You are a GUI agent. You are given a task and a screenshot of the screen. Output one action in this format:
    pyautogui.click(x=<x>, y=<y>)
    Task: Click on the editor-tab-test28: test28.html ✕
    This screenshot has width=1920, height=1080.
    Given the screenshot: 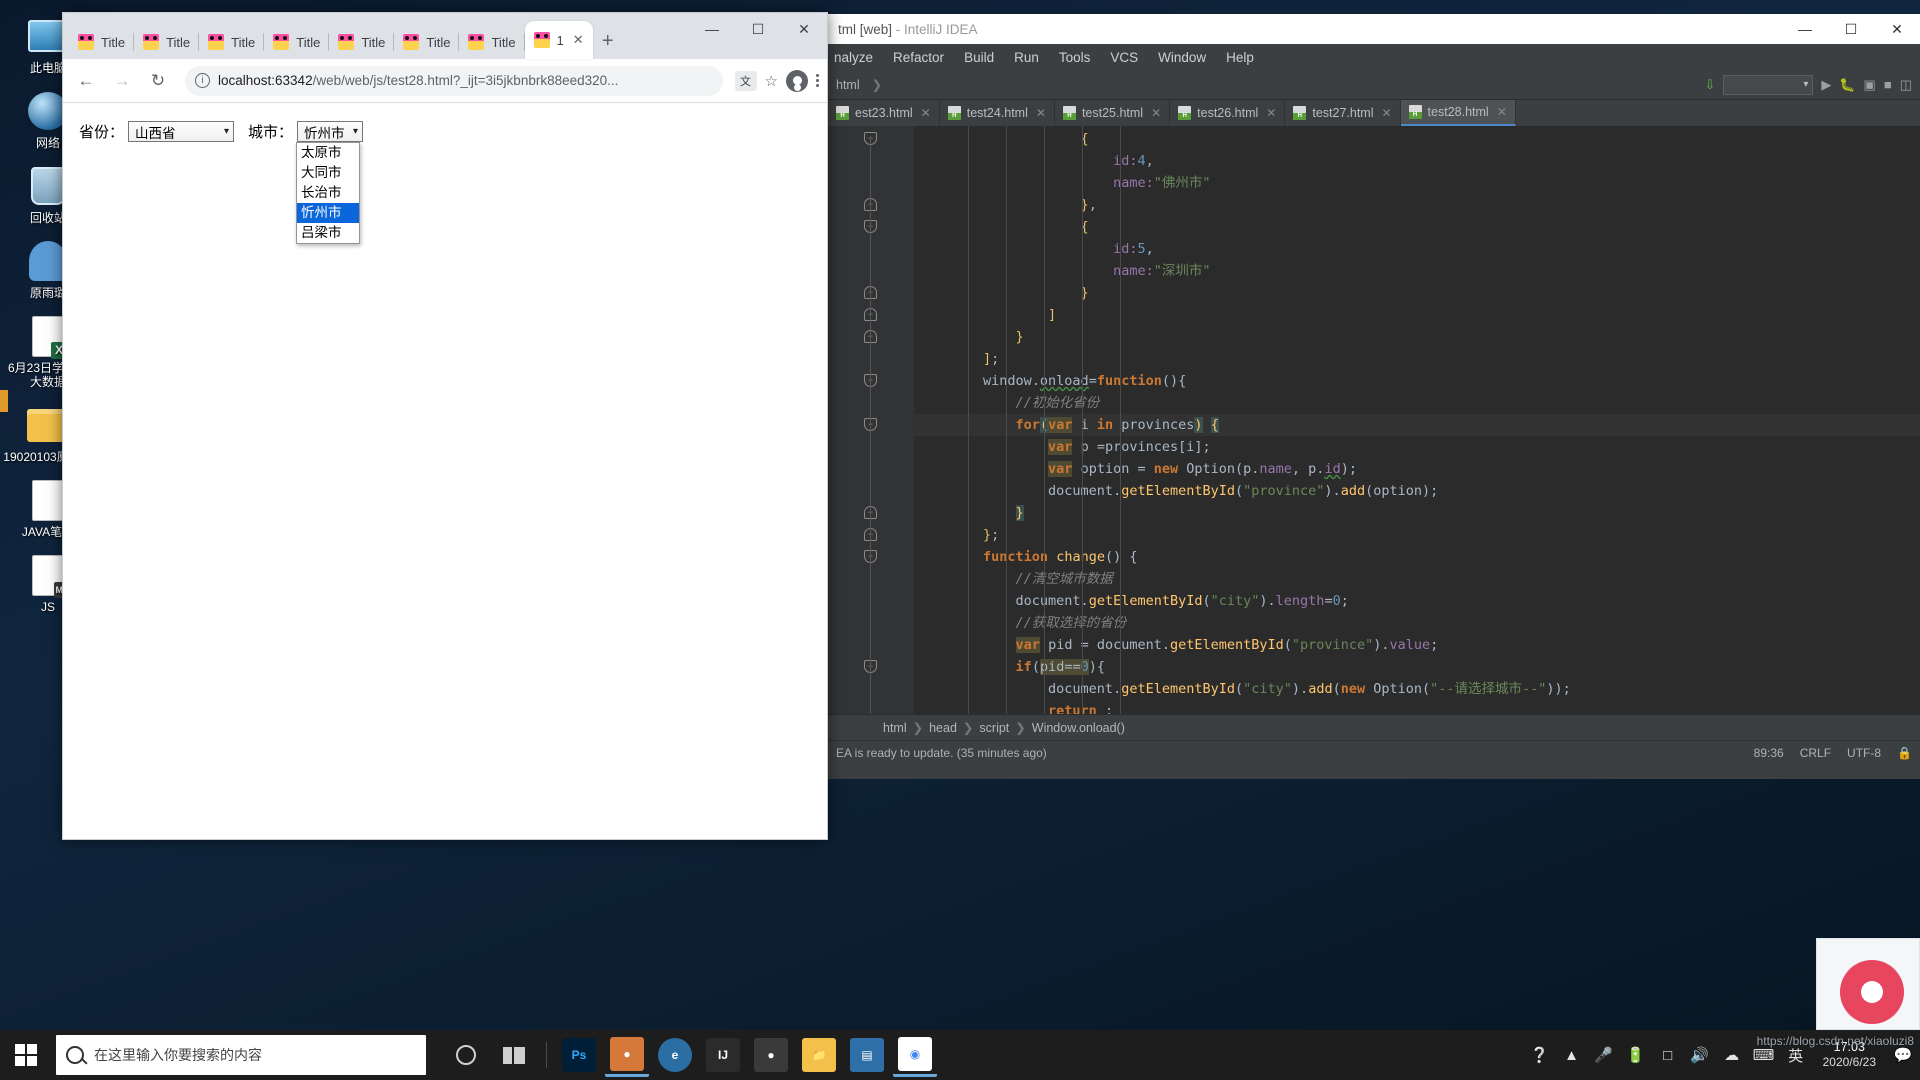 What is the action you would take?
    pyautogui.click(x=1458, y=113)
    